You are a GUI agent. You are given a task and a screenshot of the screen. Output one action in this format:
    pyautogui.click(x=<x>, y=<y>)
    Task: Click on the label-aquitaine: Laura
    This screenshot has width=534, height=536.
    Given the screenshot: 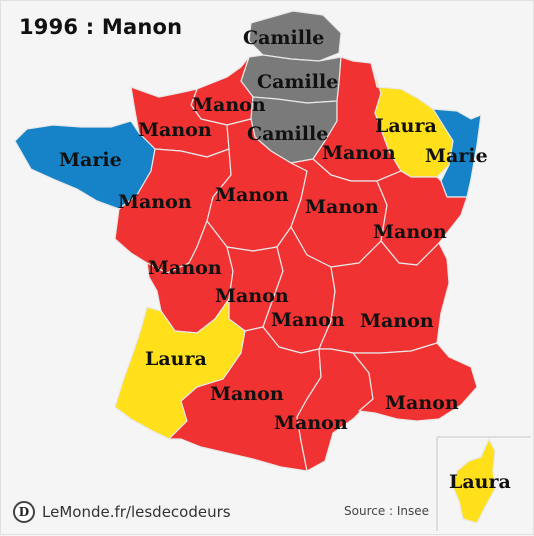 What is the action you would take?
    pyautogui.click(x=176, y=359)
    